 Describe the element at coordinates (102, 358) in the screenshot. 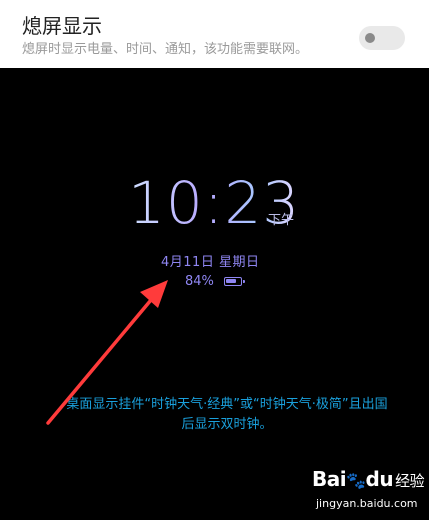

I see `arrow-shaft` at that location.